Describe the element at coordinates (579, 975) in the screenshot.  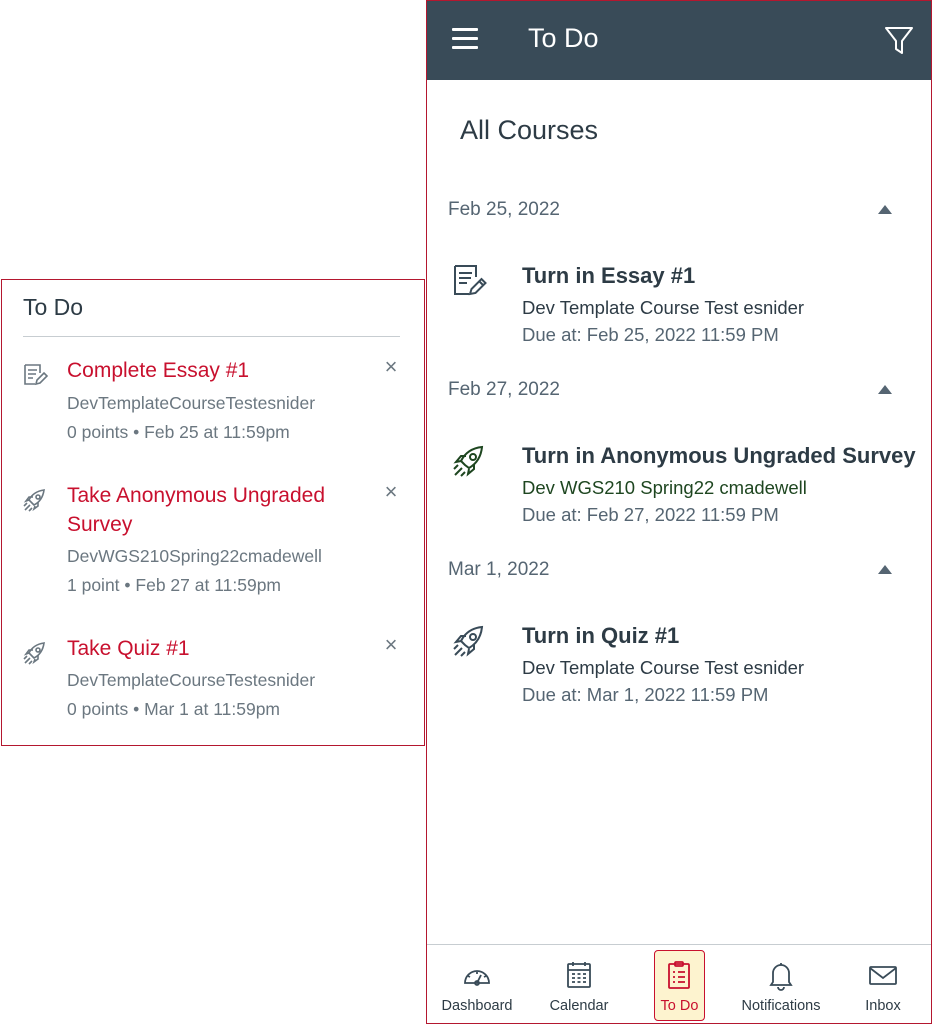
I see `calendar-icon` at that location.